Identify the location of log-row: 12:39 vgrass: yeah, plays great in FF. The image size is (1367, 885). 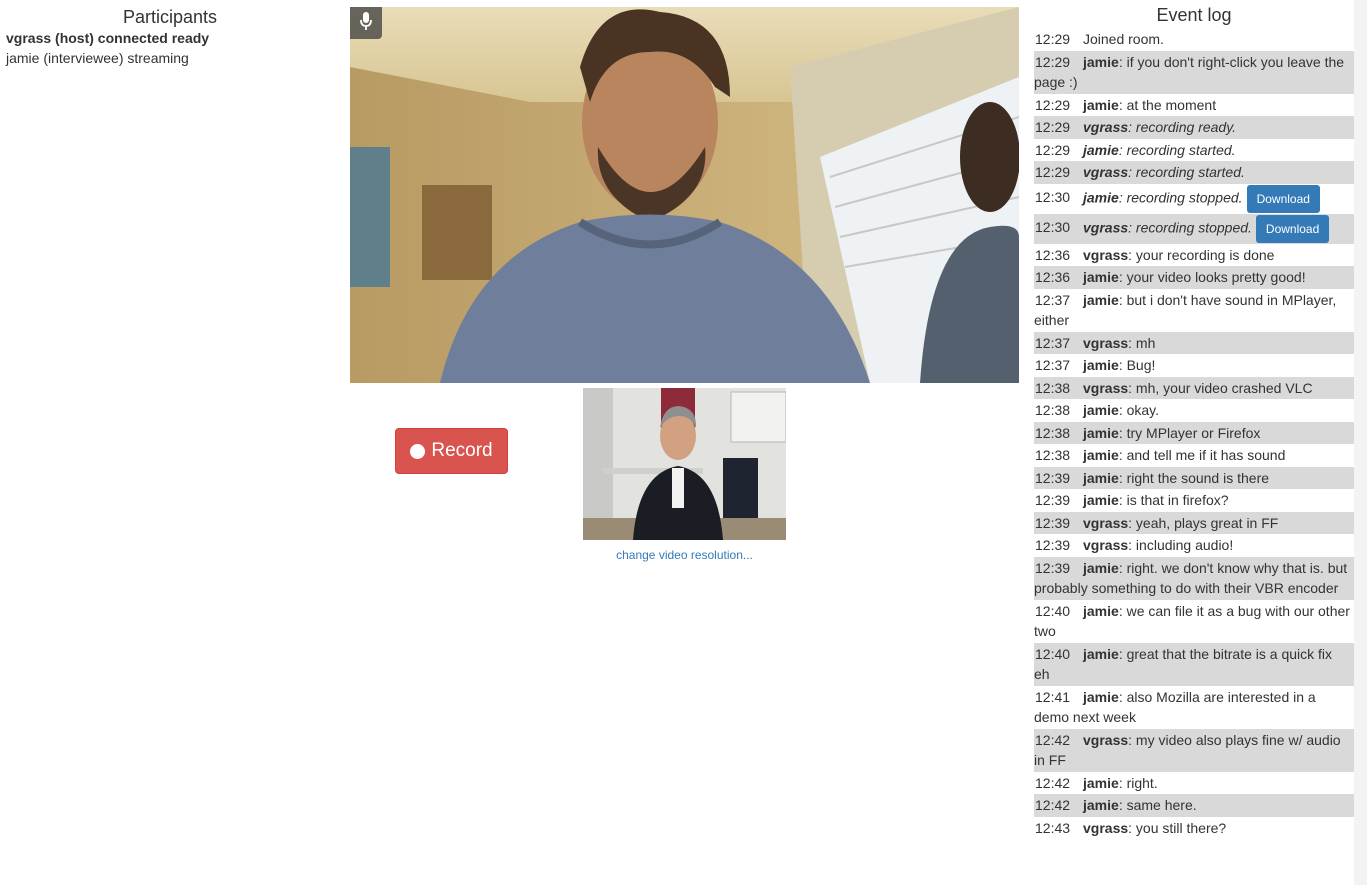
(1194, 522).